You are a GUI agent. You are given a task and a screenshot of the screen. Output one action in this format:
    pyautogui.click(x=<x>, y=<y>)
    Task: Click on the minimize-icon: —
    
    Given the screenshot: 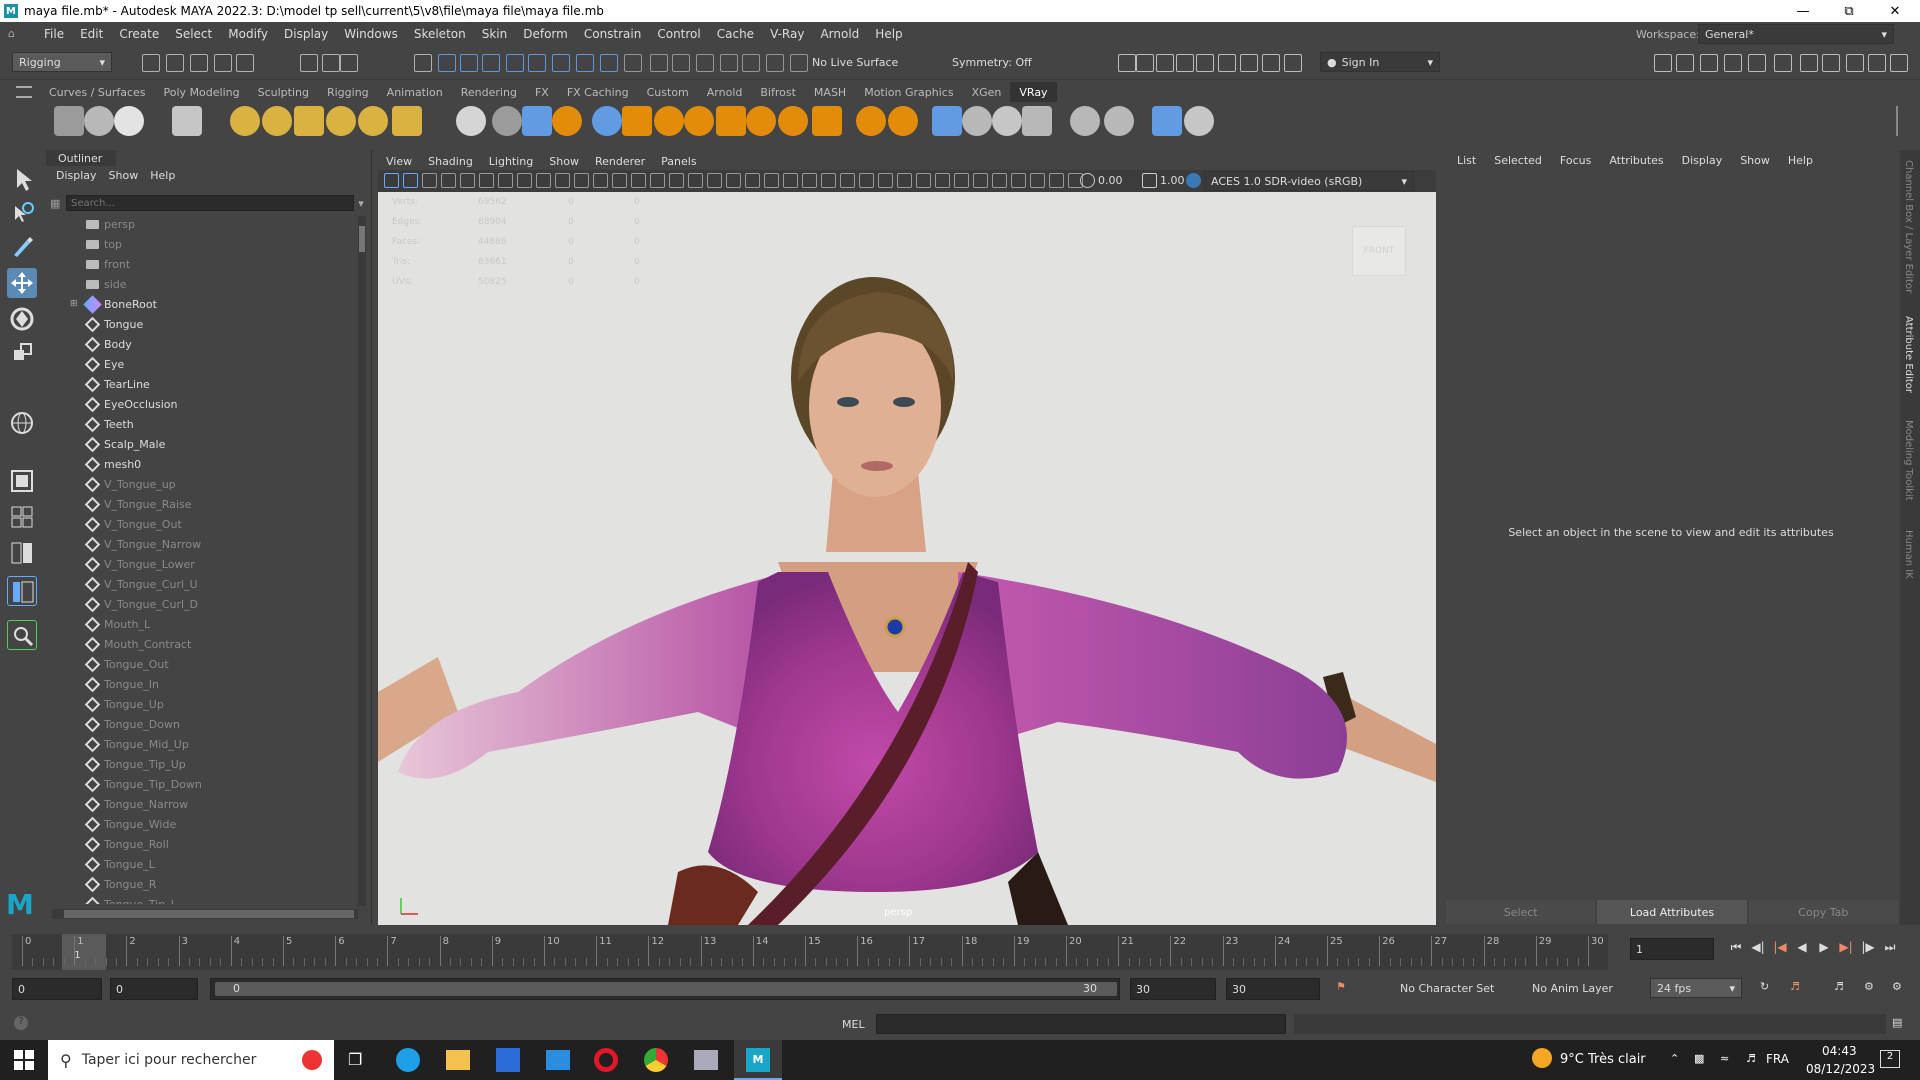 What is the action you would take?
    pyautogui.click(x=1803, y=11)
    